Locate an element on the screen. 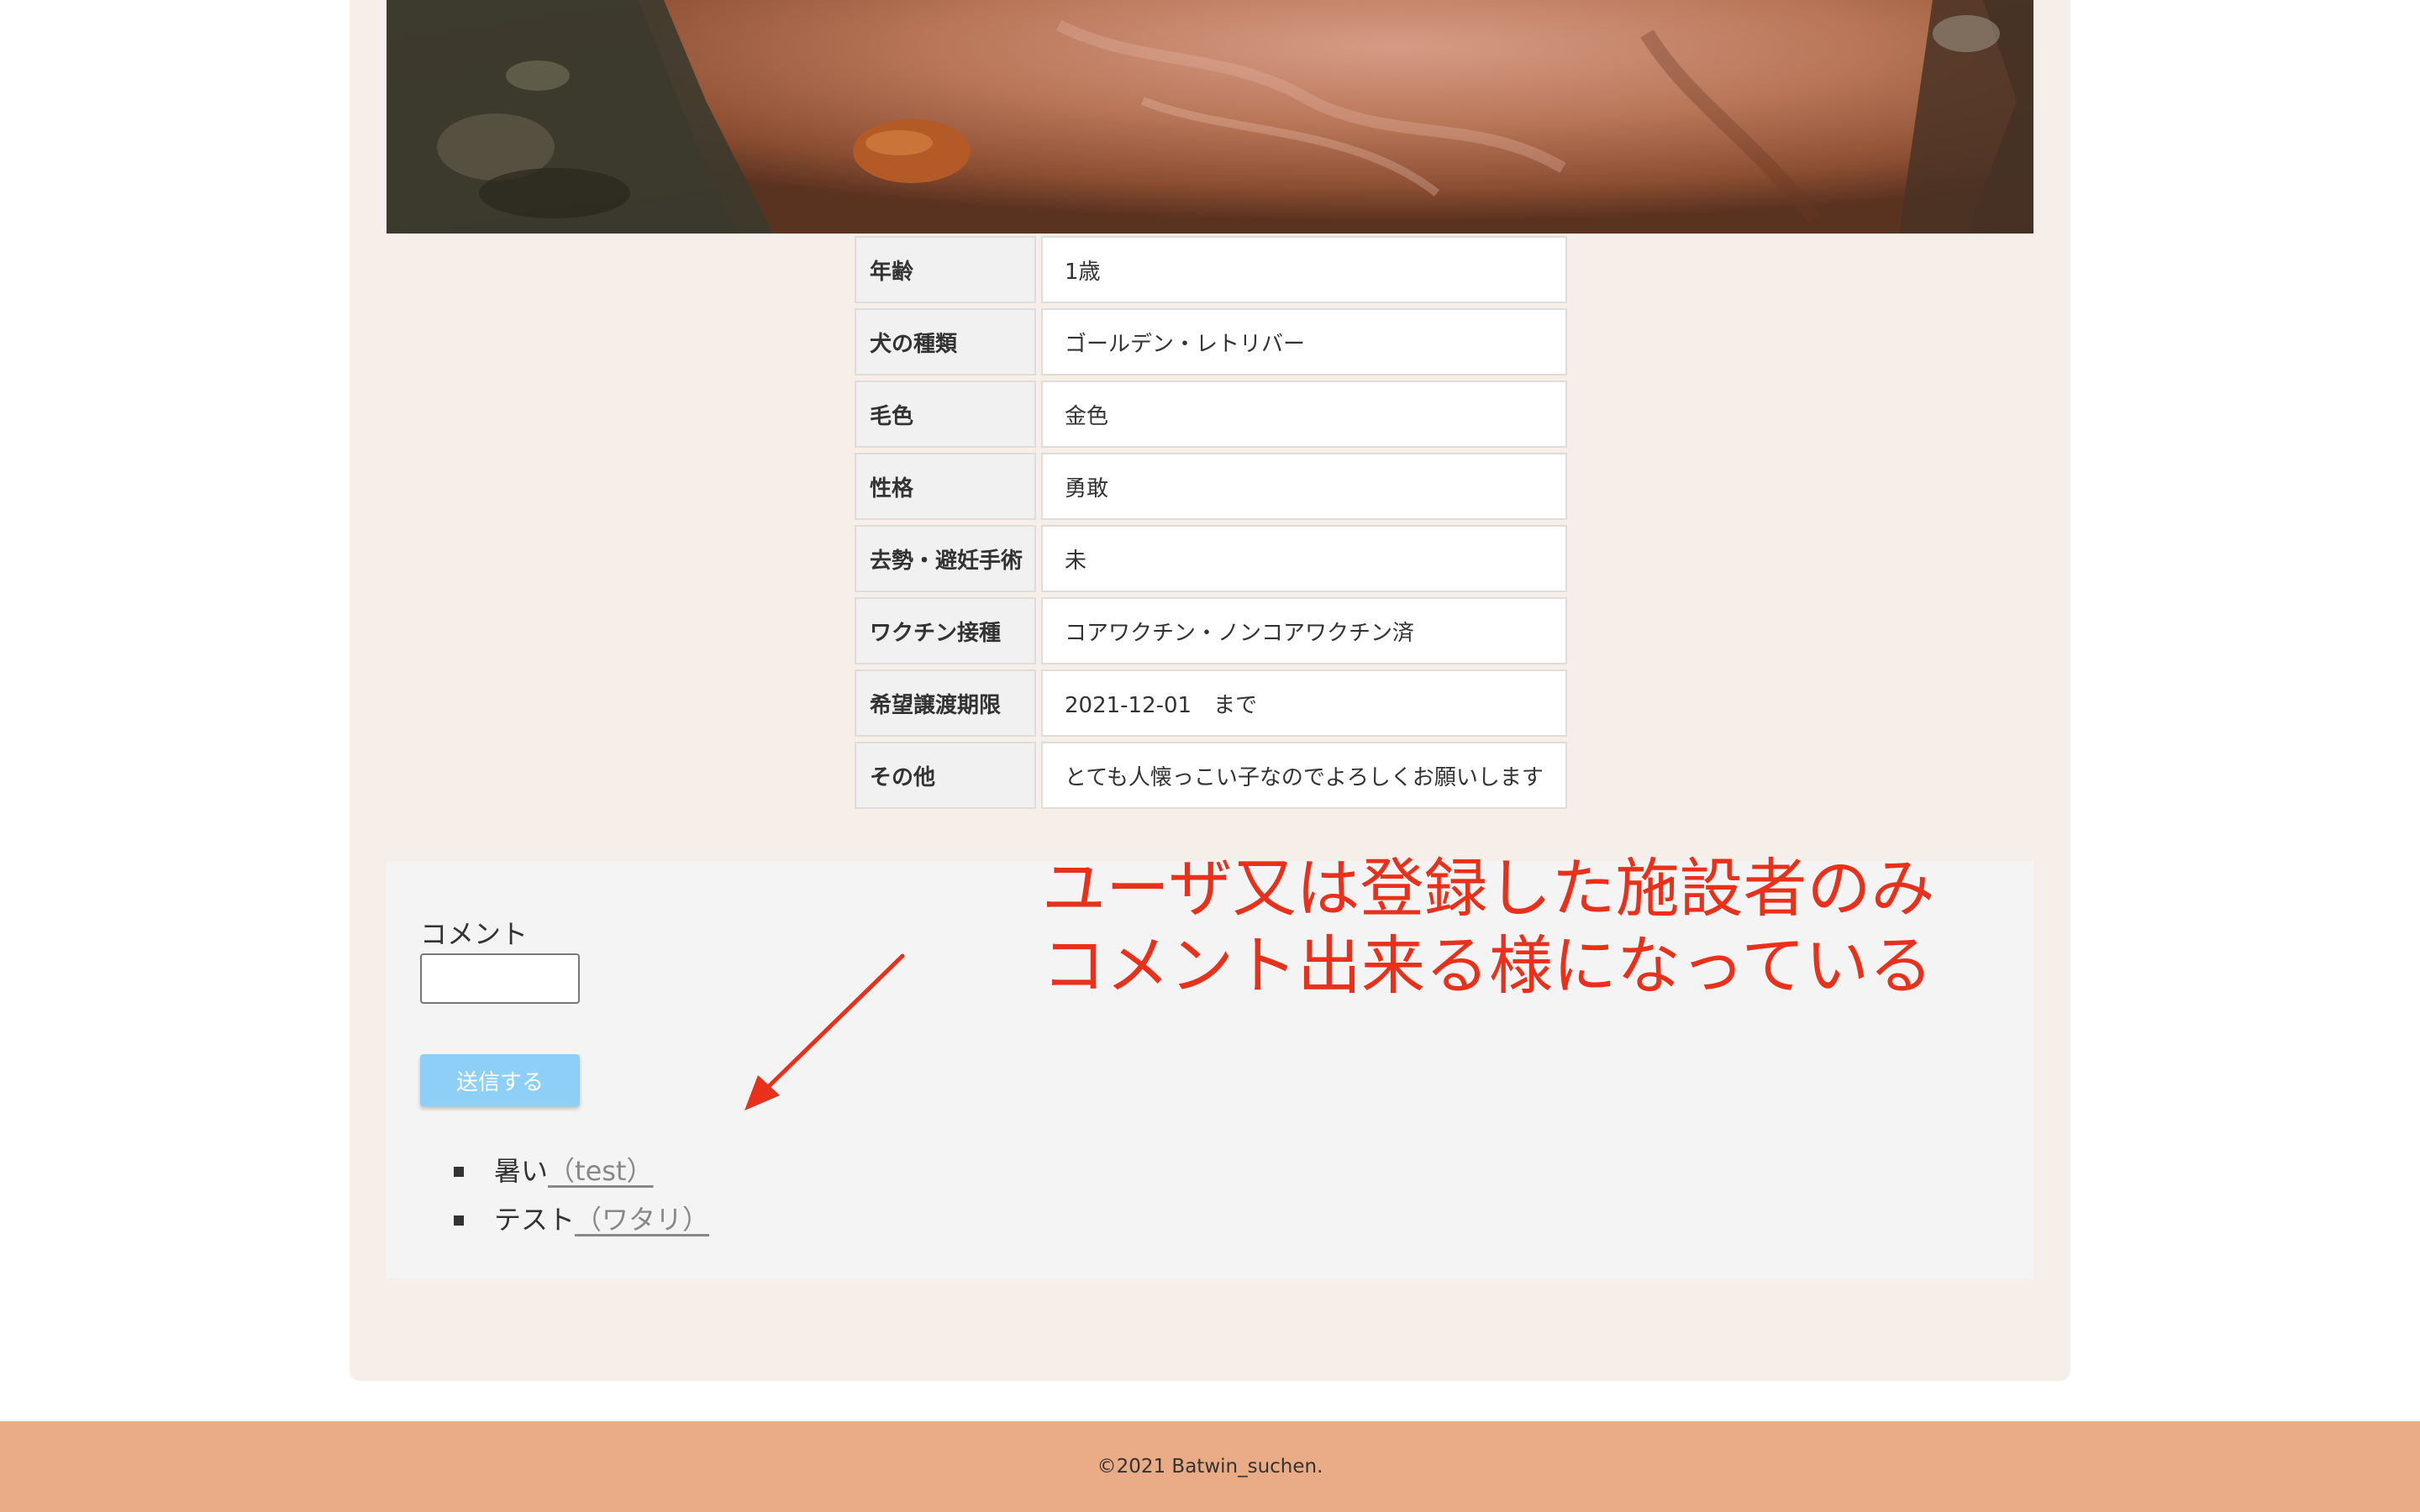  submit-button: 送信する is located at coordinates (500, 1080).